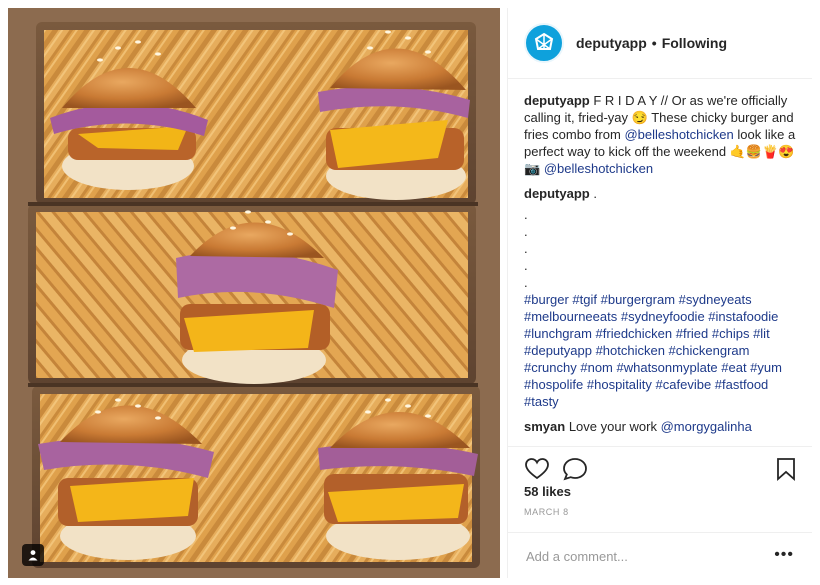  I want to click on following-button: Following, so click(694, 43).